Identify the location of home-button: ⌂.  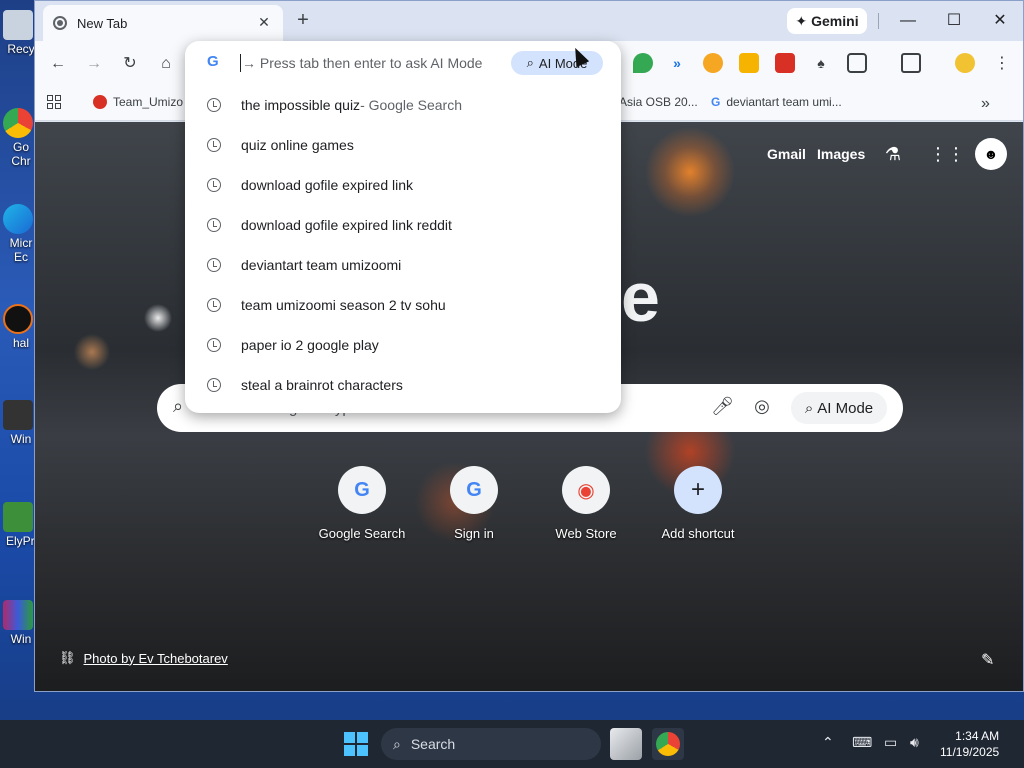
(166, 64).